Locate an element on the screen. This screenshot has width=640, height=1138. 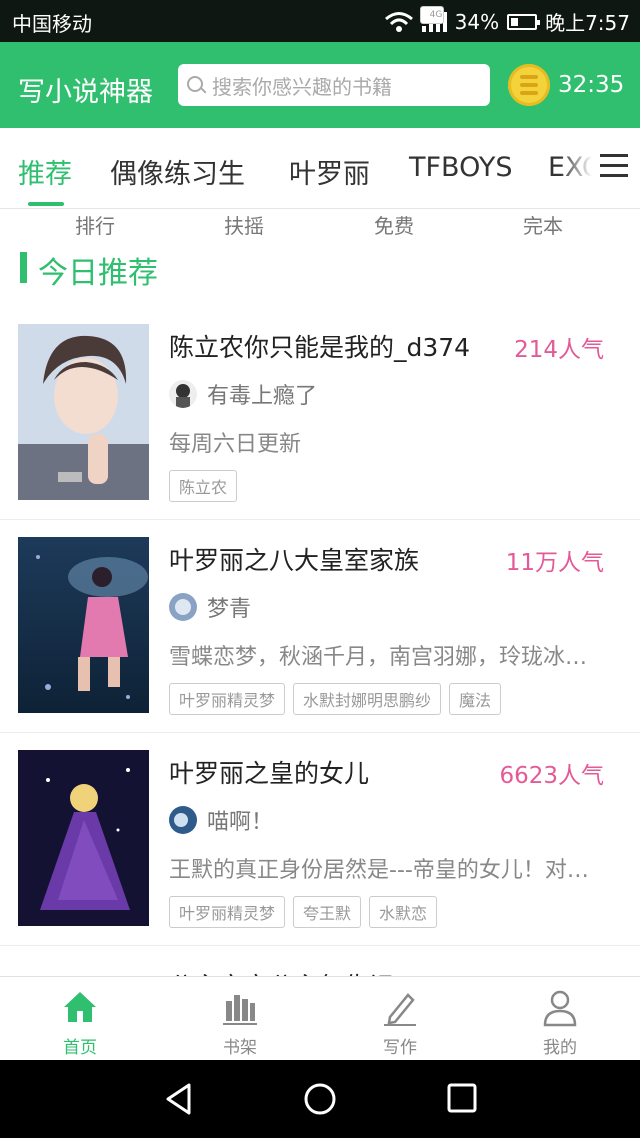
home-circle-icon is located at coordinates (320, 1099).